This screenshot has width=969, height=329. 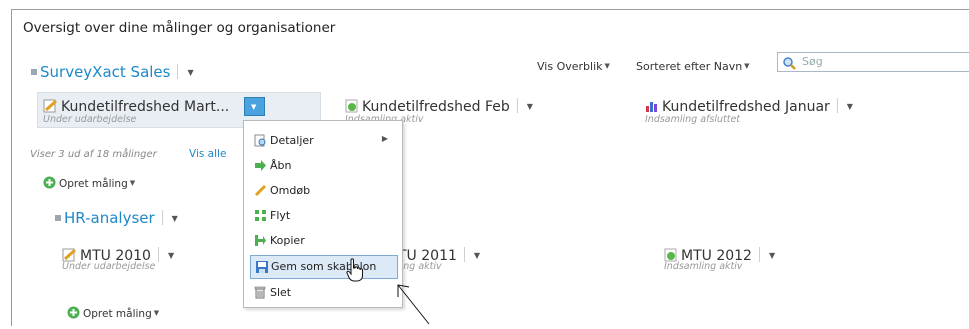 I want to click on org-bullet-icon, so click(x=34, y=72).